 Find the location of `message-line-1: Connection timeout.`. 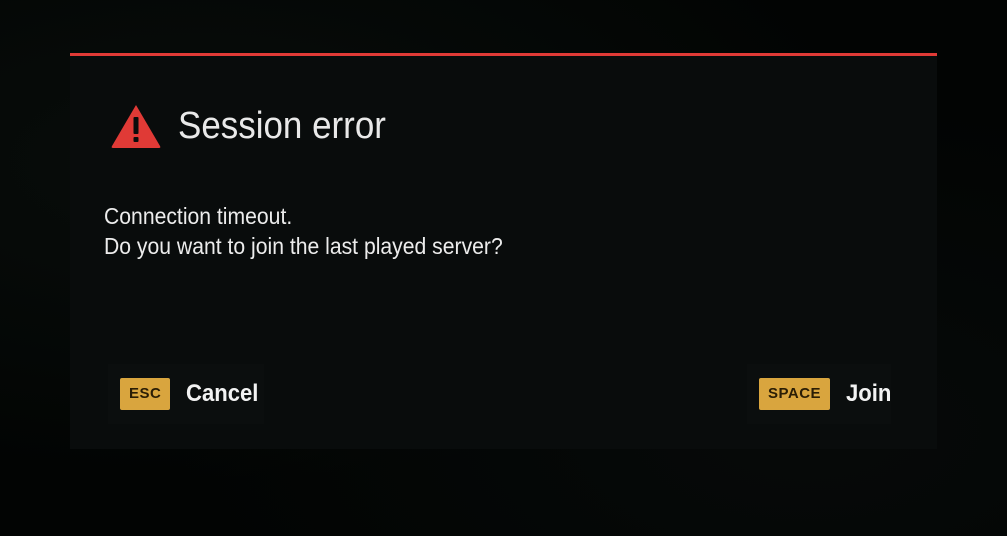

message-line-1: Connection timeout. is located at coordinates (198, 216).